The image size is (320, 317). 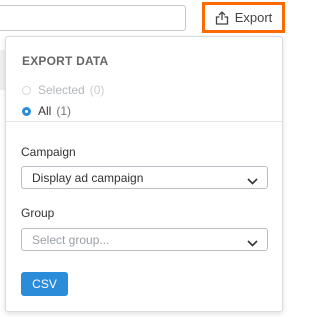 I want to click on group-label: Group, so click(x=38, y=213).